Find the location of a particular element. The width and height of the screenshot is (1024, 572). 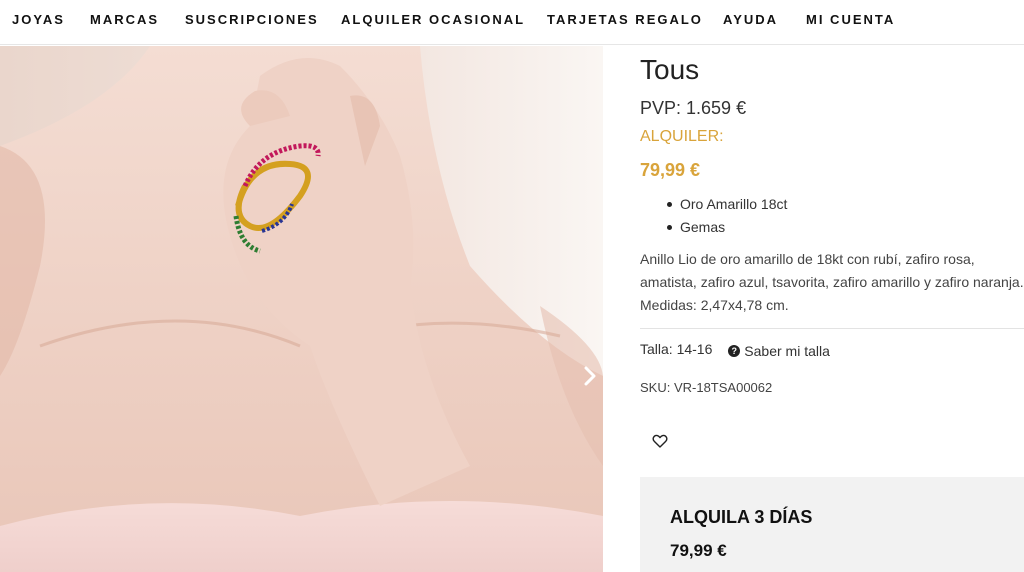

rent-box-title: ALQUILA 3 DÍAS is located at coordinates (741, 517).